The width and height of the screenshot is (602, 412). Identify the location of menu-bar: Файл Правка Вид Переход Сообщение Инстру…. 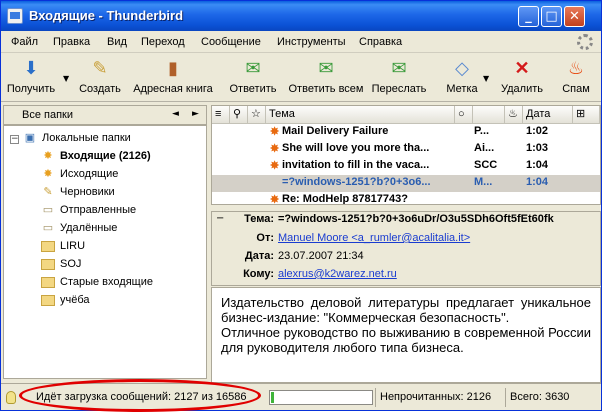
(301, 42).